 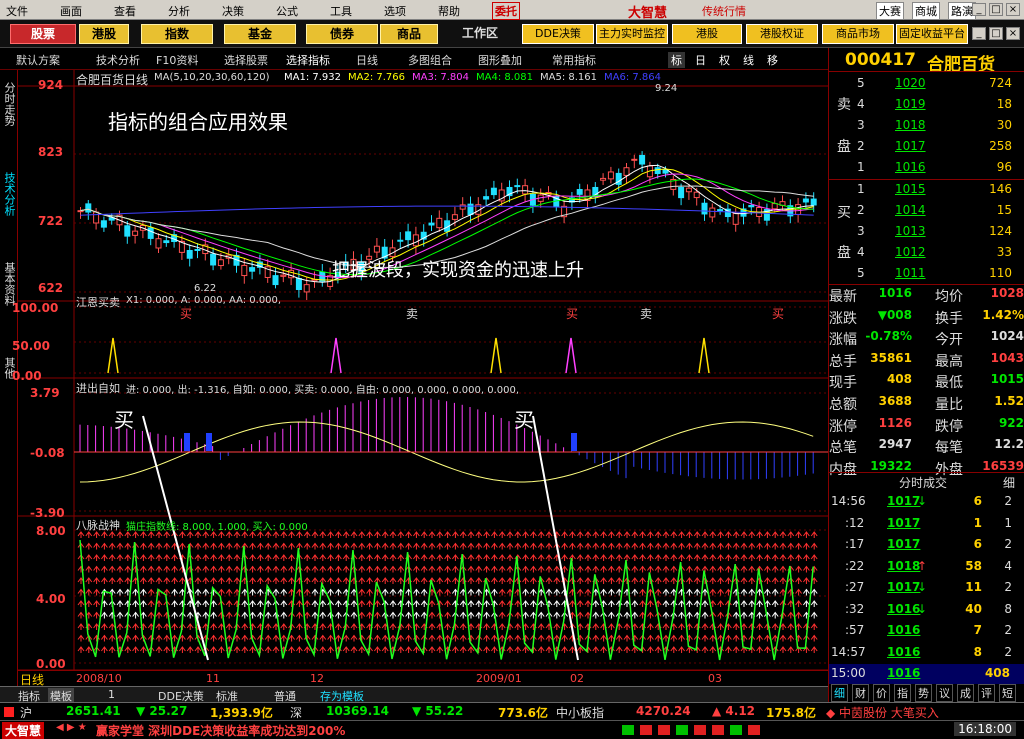 I want to click on workarea-label: 工作区, so click(x=480, y=34).